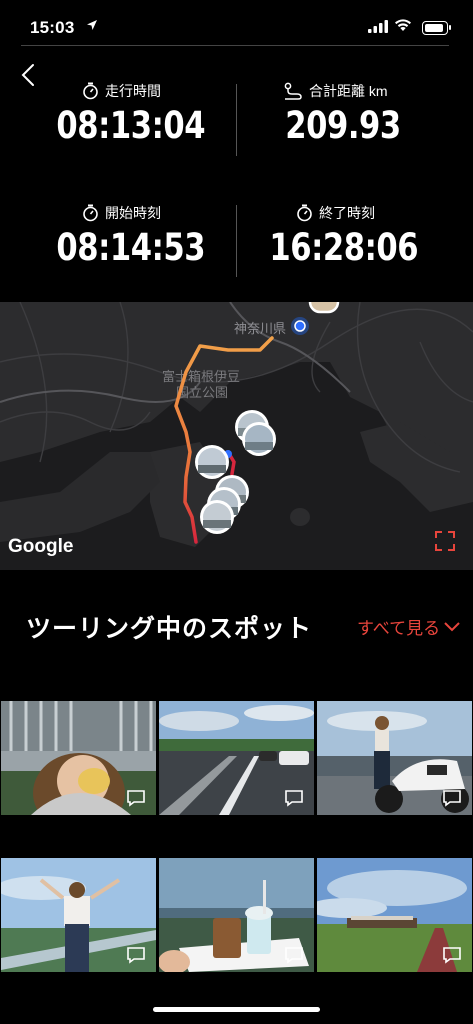  What do you see at coordinates (29, 75) in the screenshot?
I see `back-chevron-icon` at bounding box center [29, 75].